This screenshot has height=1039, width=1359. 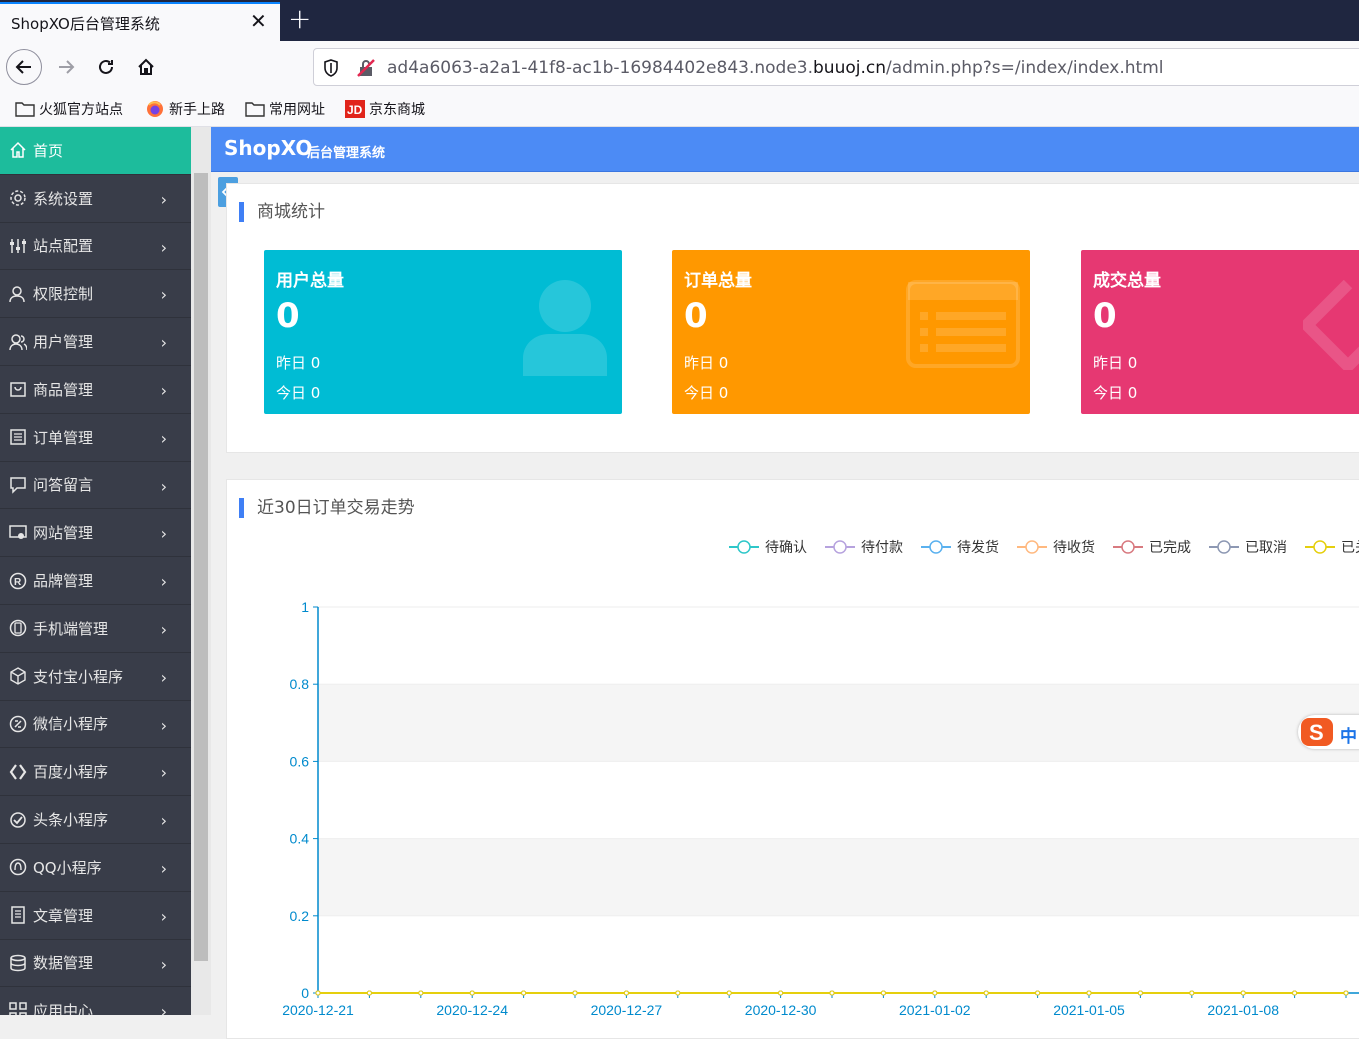 What do you see at coordinates (935, 1008) in the screenshot?
I see `x-tick-label: 2021-01-02` at bounding box center [935, 1008].